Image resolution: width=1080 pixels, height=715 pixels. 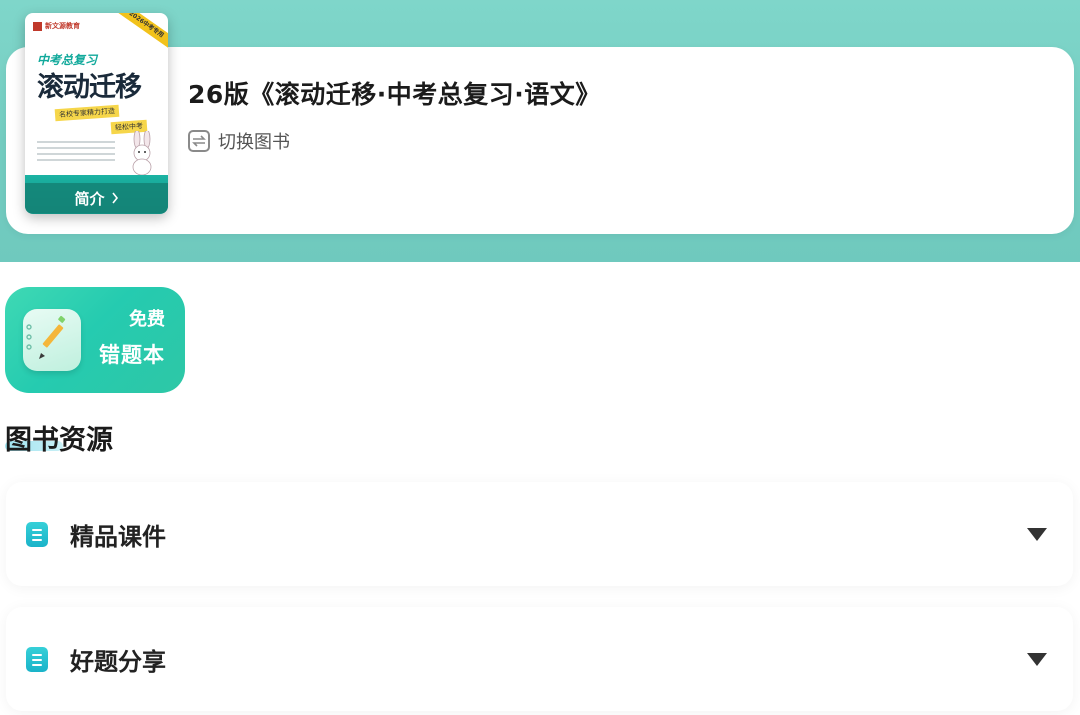 What do you see at coordinates (394, 94) in the screenshot?
I see `book-title: 26版《滚动迁移·中考总复习·语文》` at bounding box center [394, 94].